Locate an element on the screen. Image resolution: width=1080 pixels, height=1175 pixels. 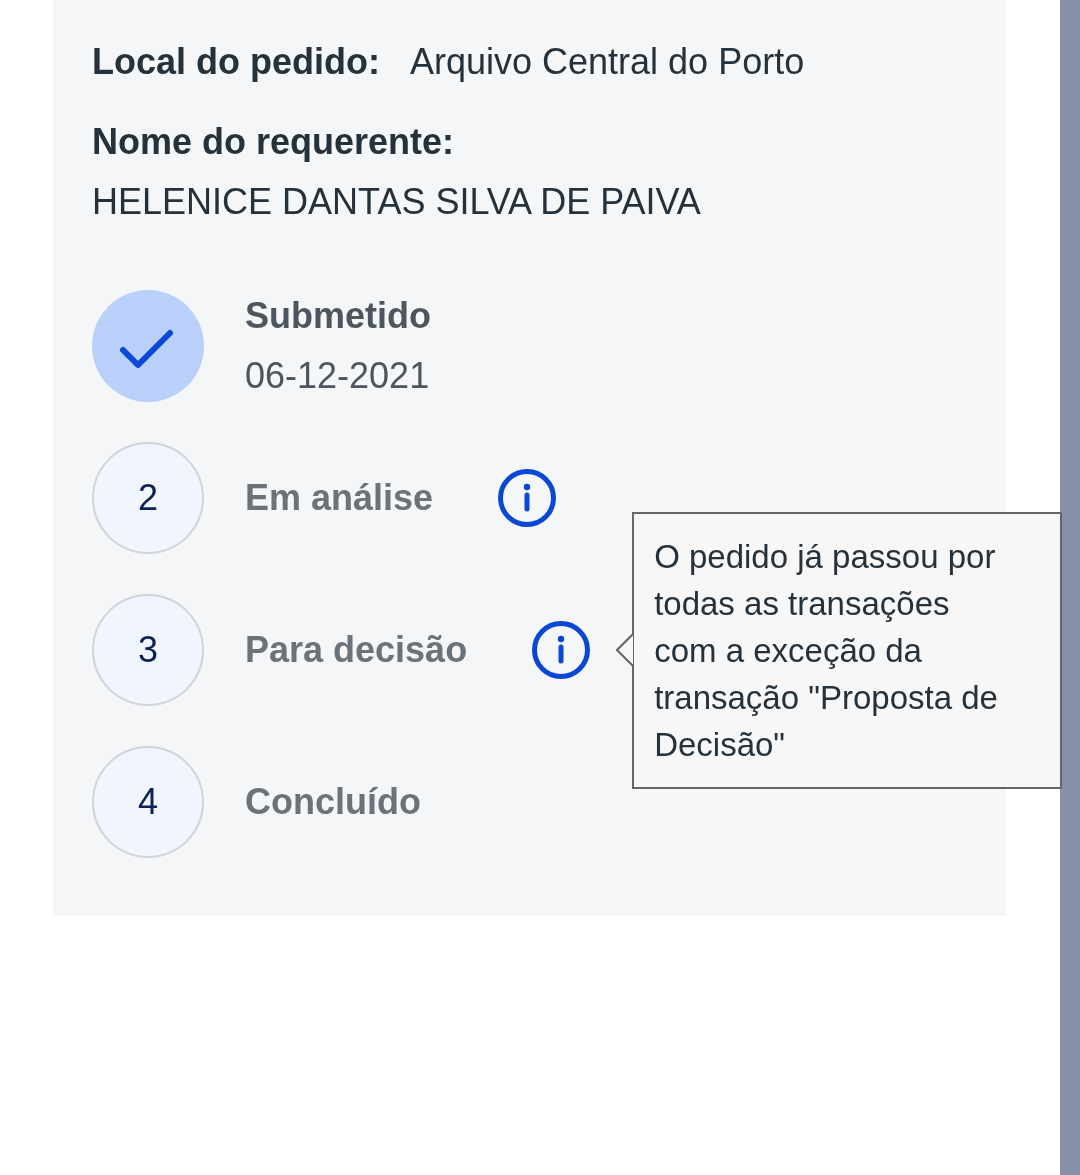
field-label: Local do pedido: is located at coordinates (236, 62).